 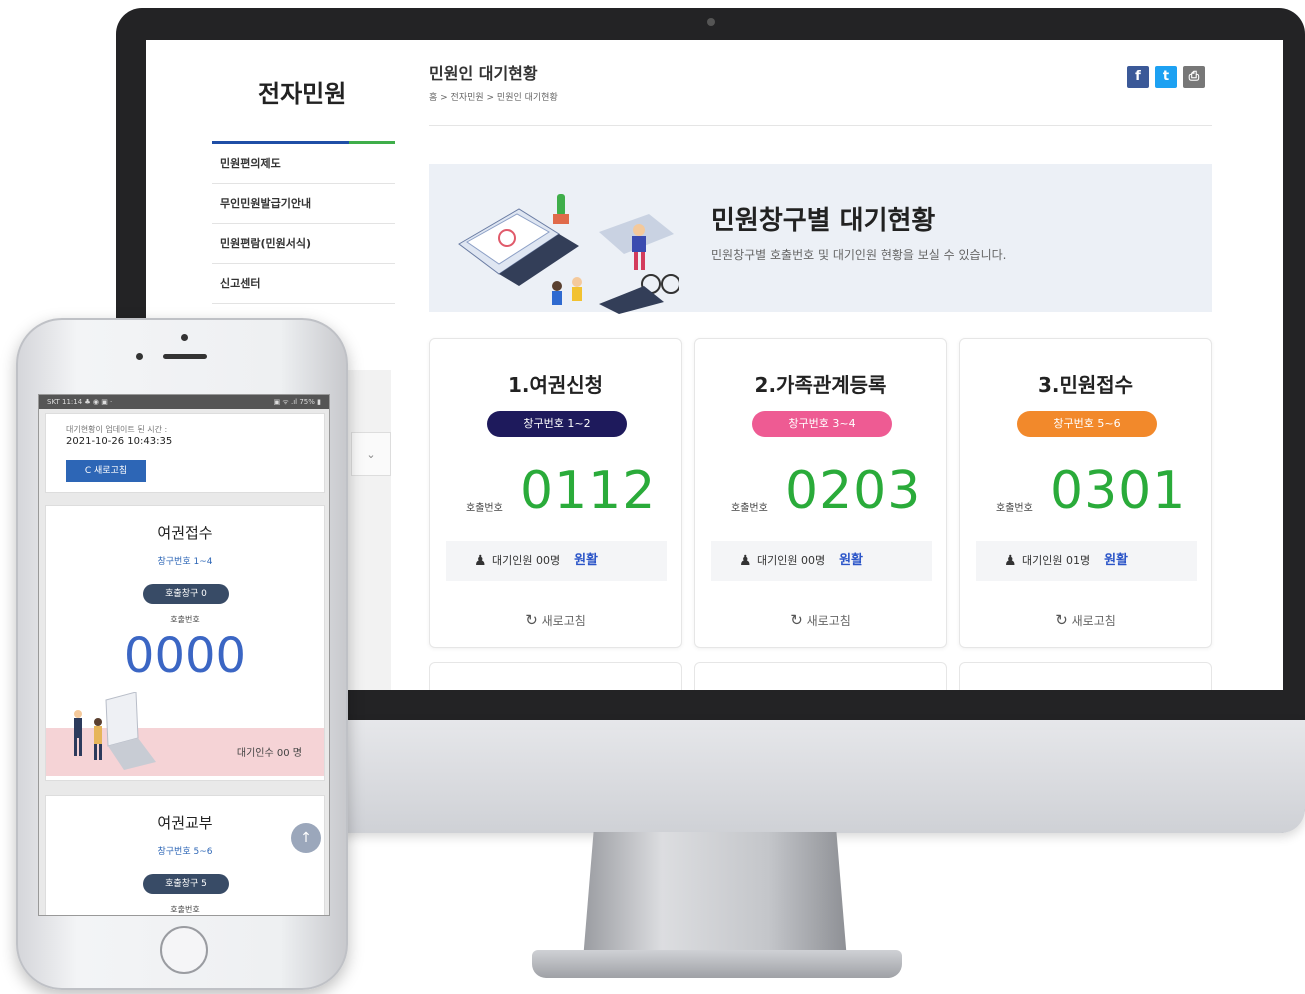 I want to click on call-number: 0301, so click(x=1118, y=491).